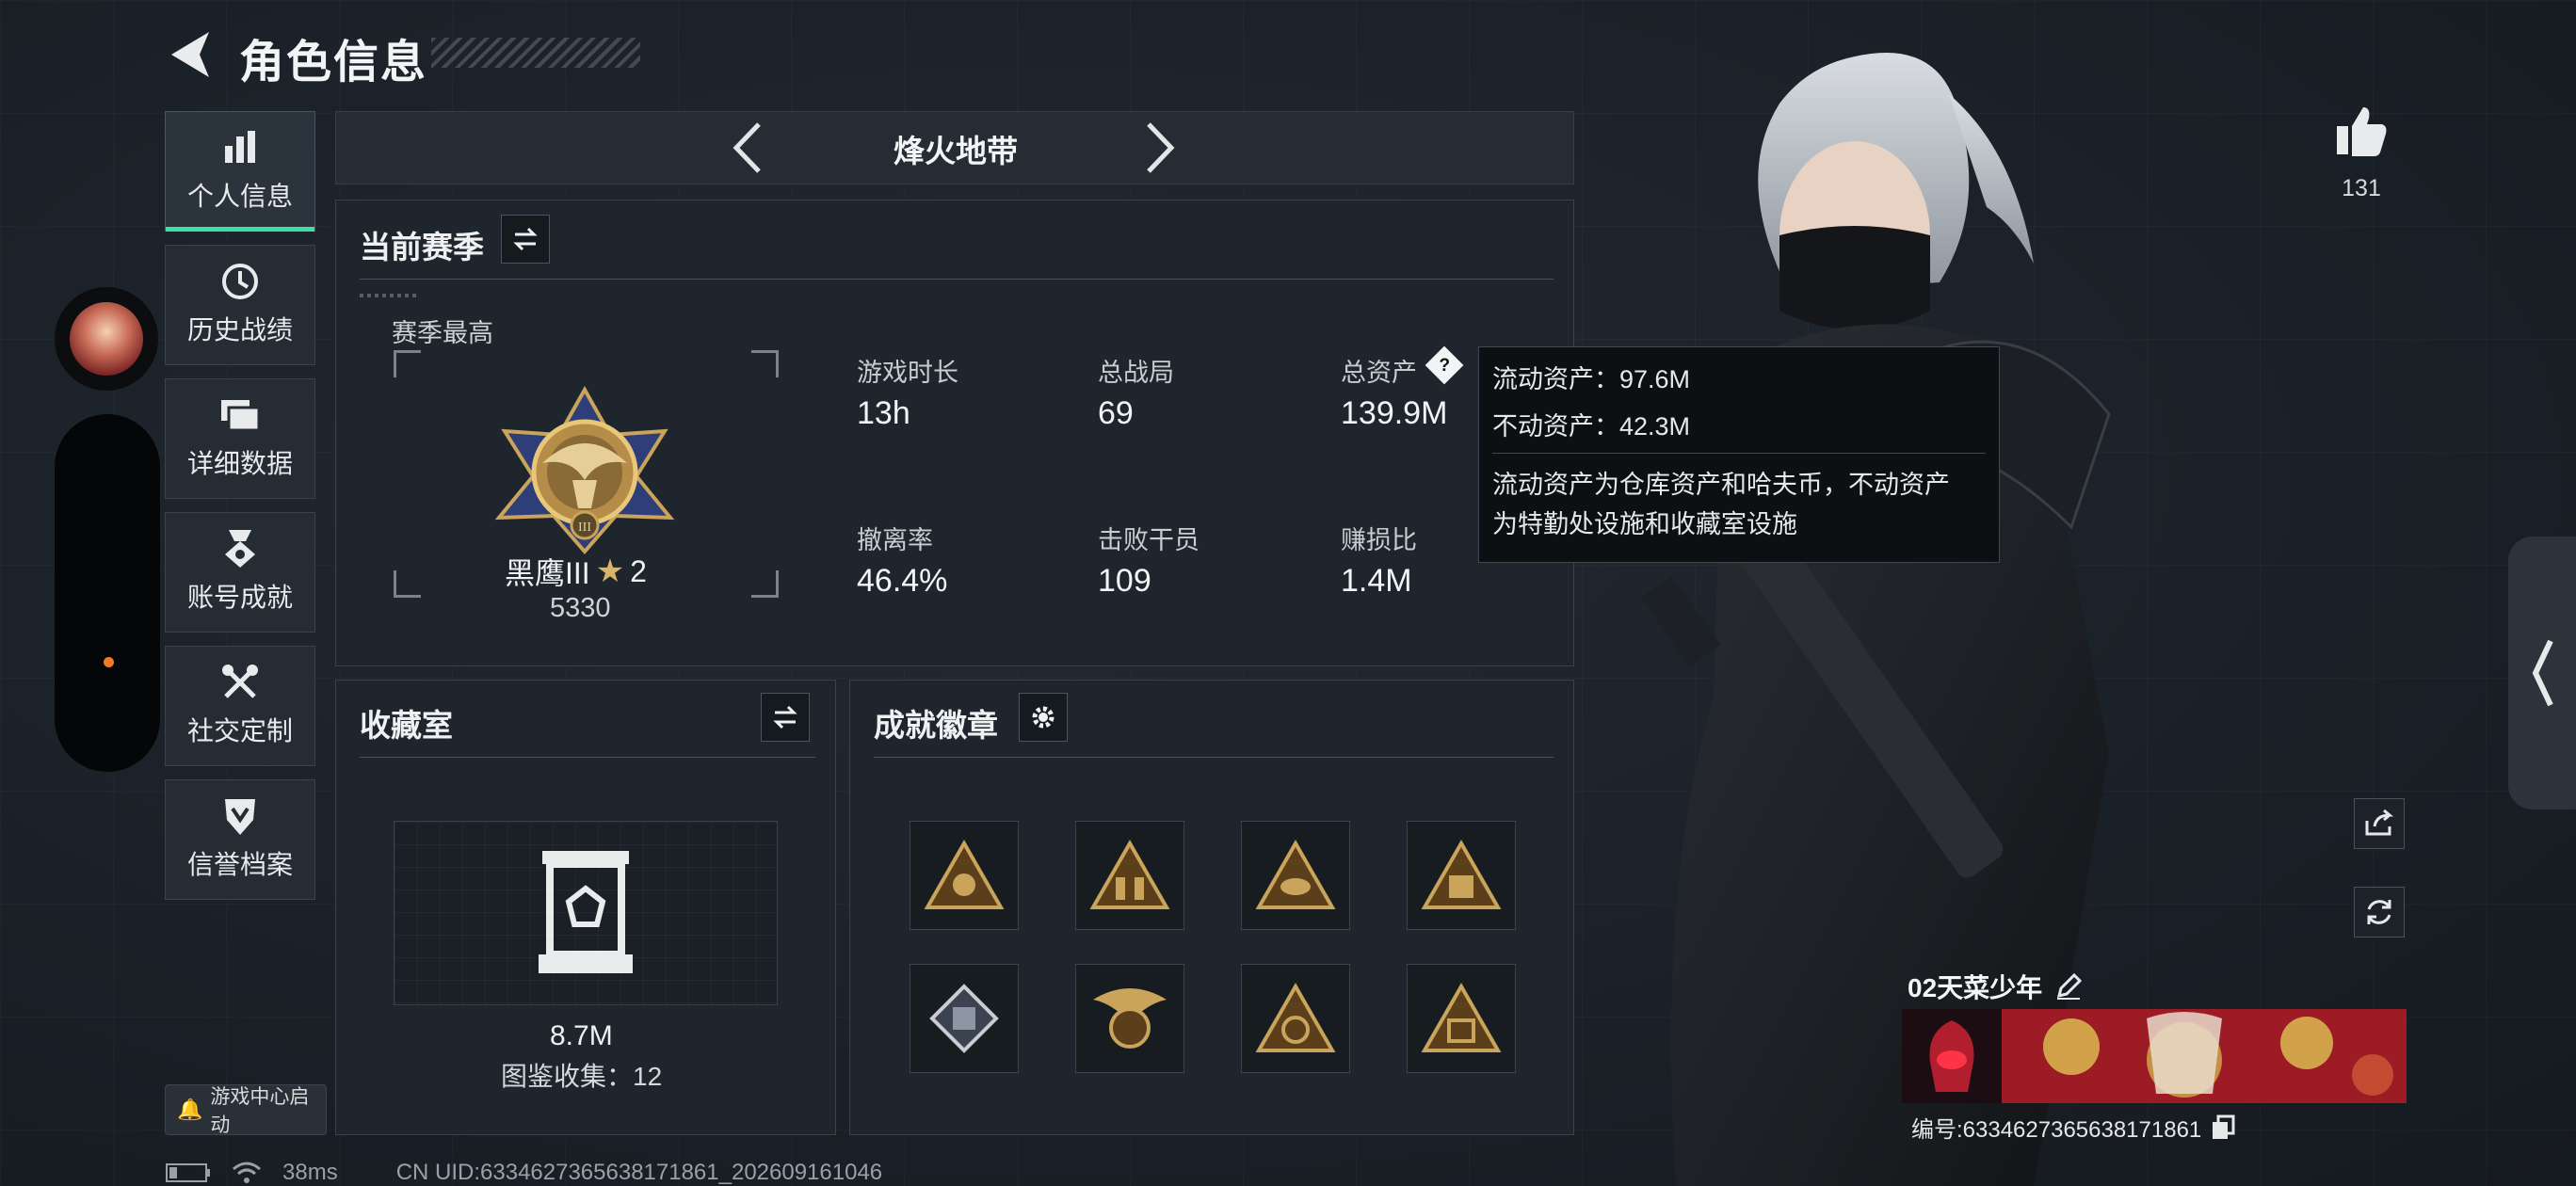  What do you see at coordinates (638, 570) in the screenshot?
I see `rank-stars: 2` at bounding box center [638, 570].